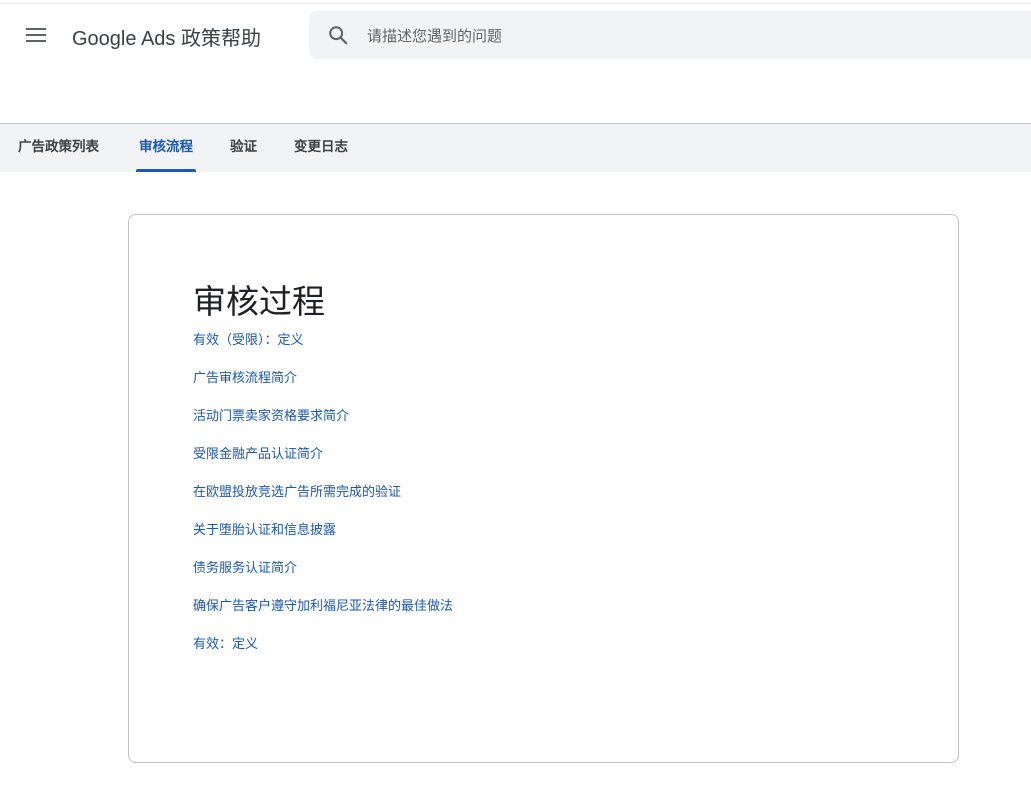 The image size is (1031, 786). What do you see at coordinates (323, 386) in the screenshot?
I see `list-item: 广告审核流程简介` at bounding box center [323, 386].